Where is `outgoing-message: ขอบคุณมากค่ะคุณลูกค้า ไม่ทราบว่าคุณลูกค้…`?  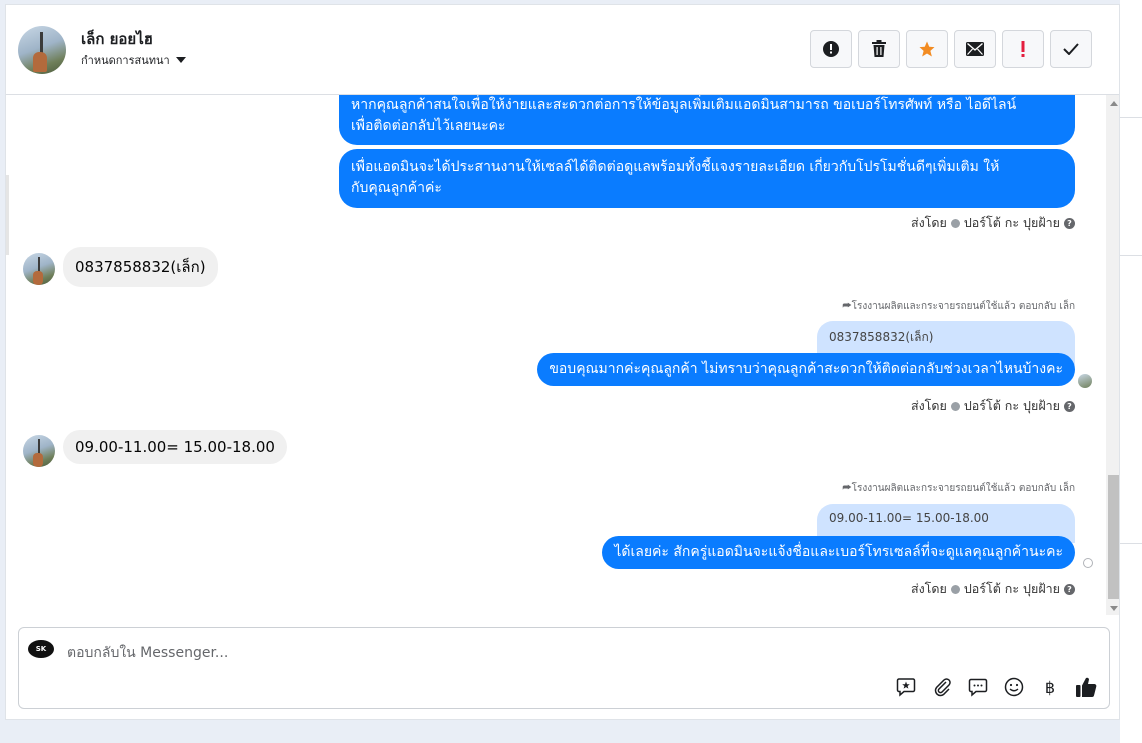
outgoing-message: ขอบคุณมากค่ะคุณลูกค้า ไม่ทราบว่าคุณลูกค้… is located at coordinates (806, 369).